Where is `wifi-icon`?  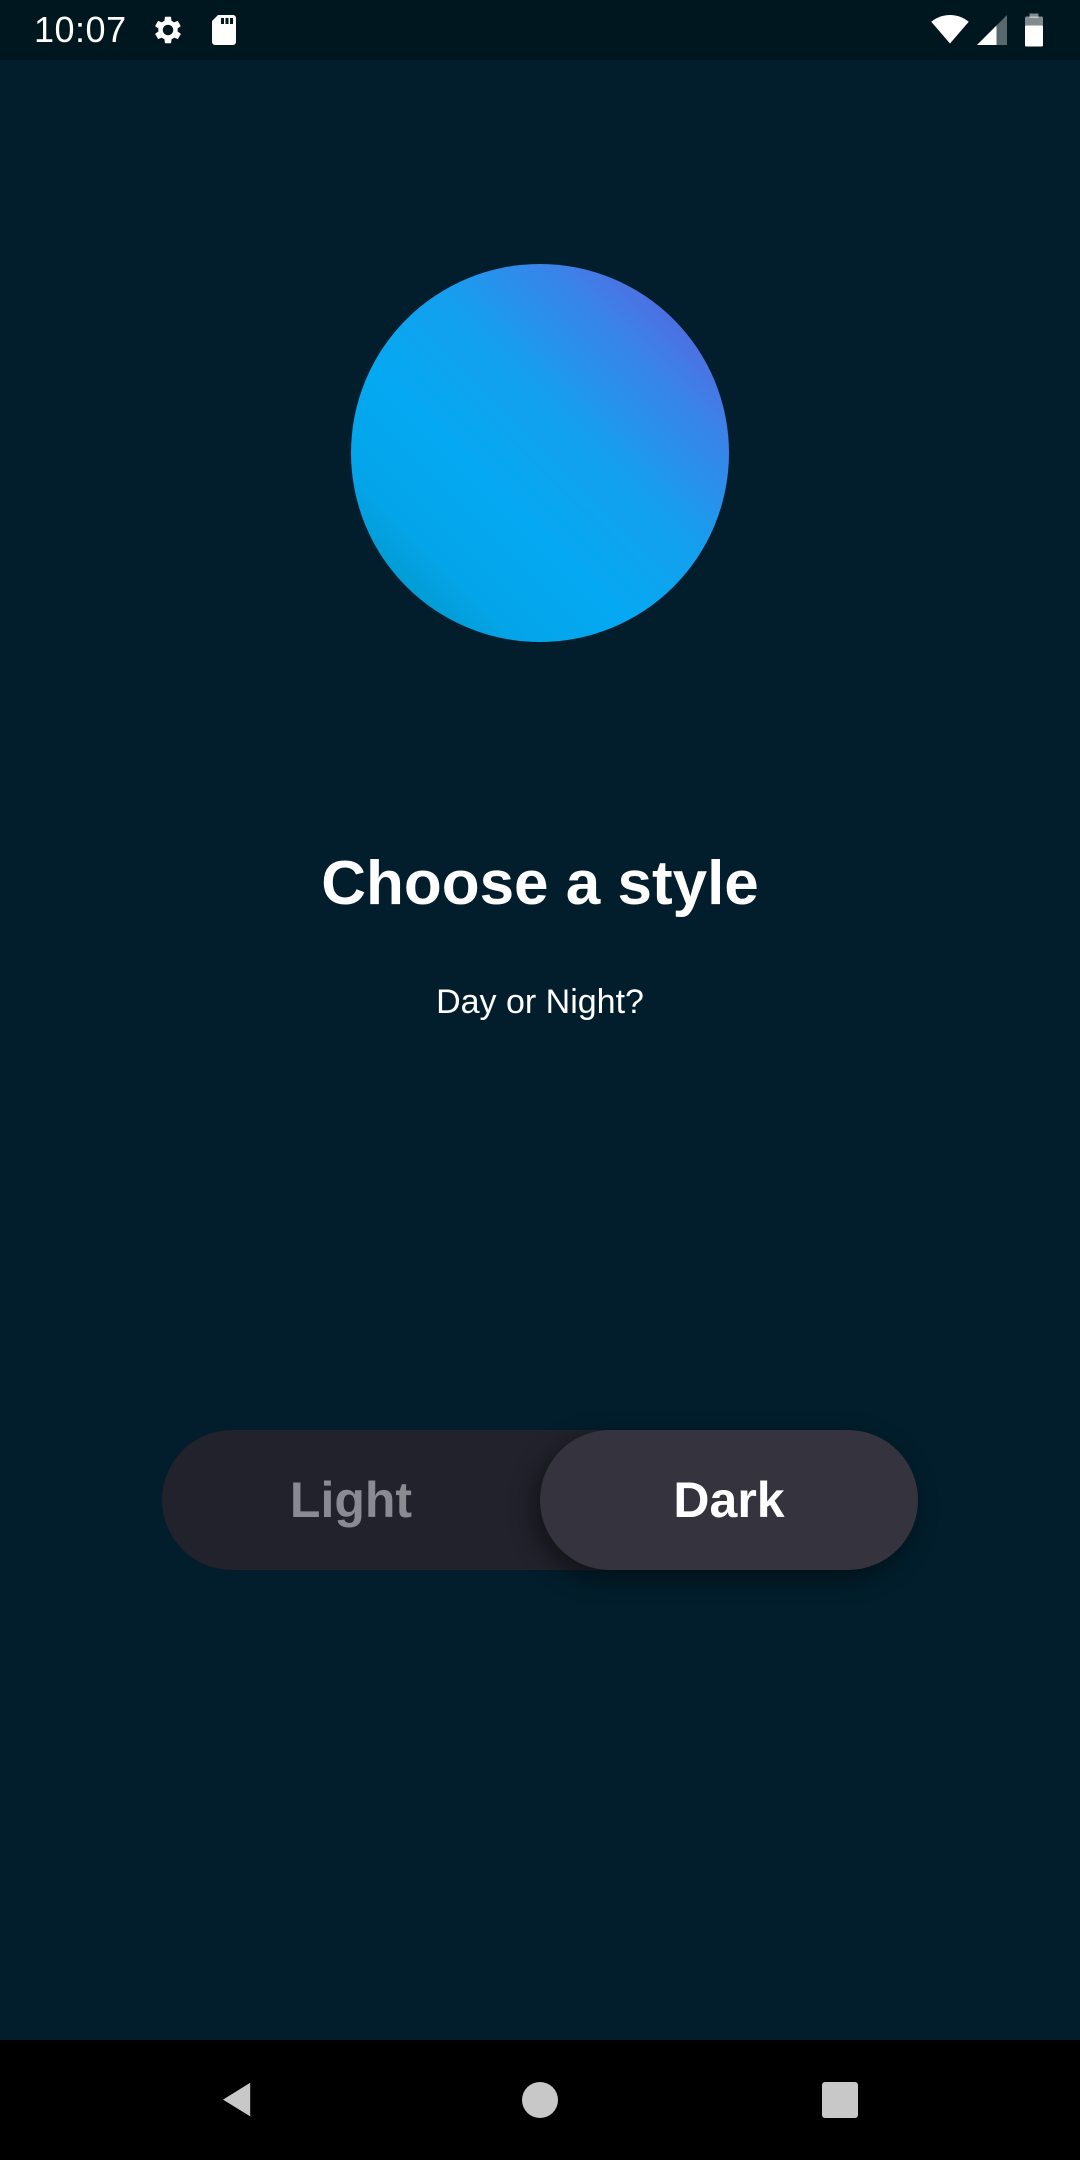 wifi-icon is located at coordinates (950, 30).